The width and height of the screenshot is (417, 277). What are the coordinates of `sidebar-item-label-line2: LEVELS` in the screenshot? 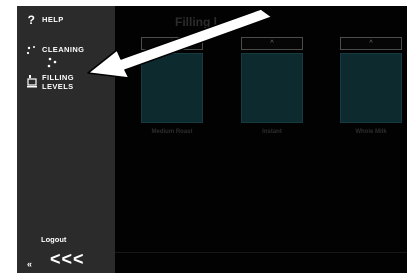 It's located at (58, 86).